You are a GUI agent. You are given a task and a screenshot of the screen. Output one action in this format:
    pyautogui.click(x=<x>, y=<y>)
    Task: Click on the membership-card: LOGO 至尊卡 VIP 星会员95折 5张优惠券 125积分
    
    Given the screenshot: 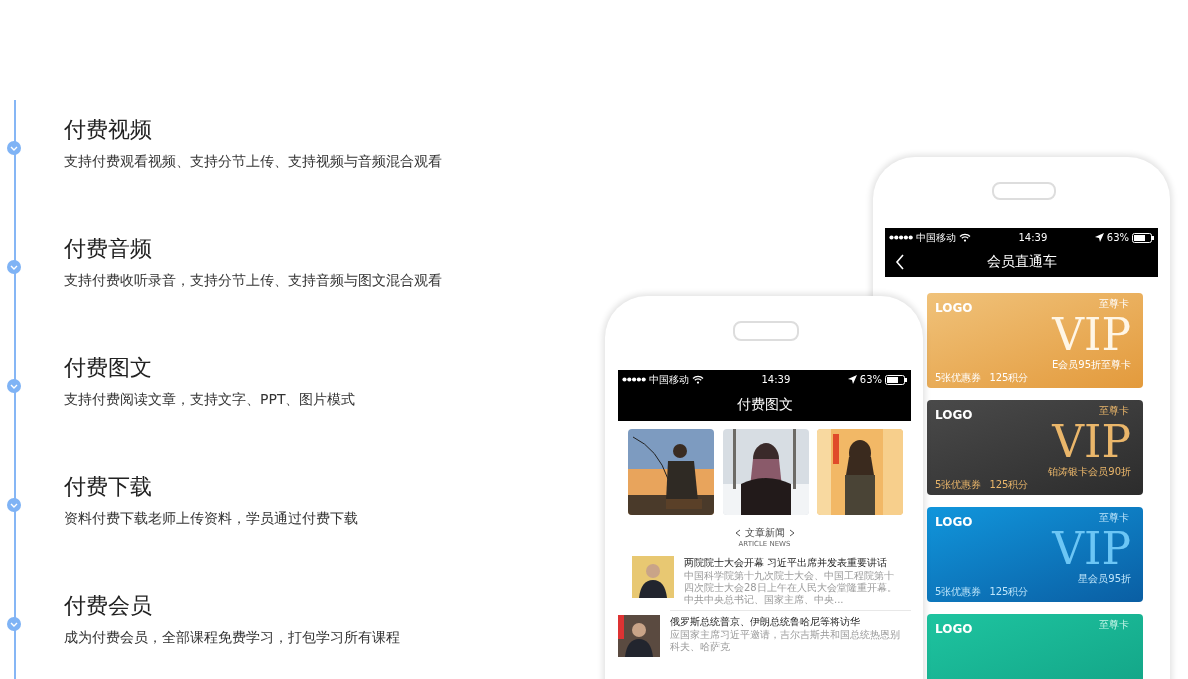 What is the action you would take?
    pyautogui.click(x=1035, y=554)
    